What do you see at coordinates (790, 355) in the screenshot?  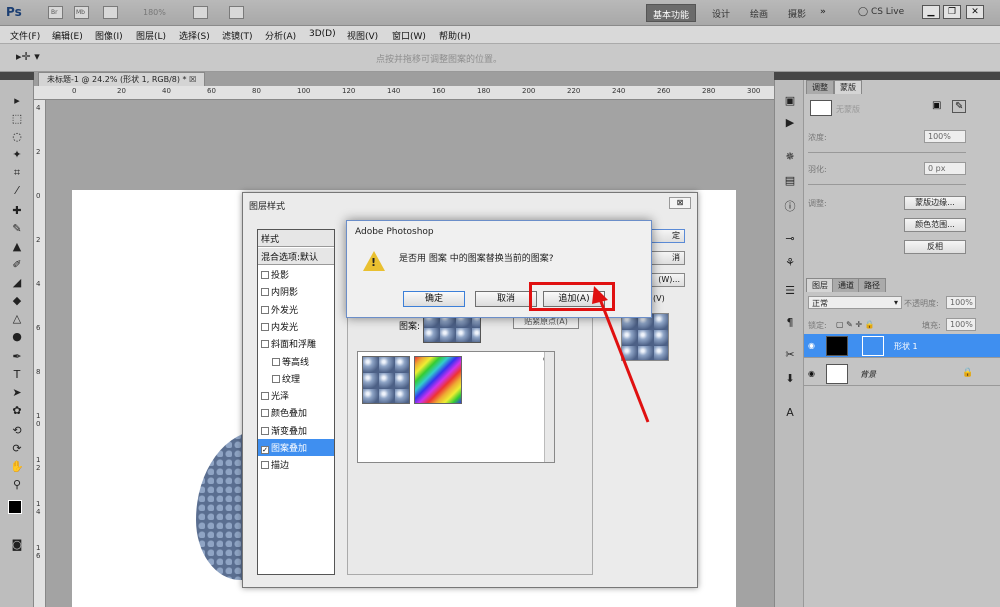 I see `3d-panel-icon: ✂` at bounding box center [790, 355].